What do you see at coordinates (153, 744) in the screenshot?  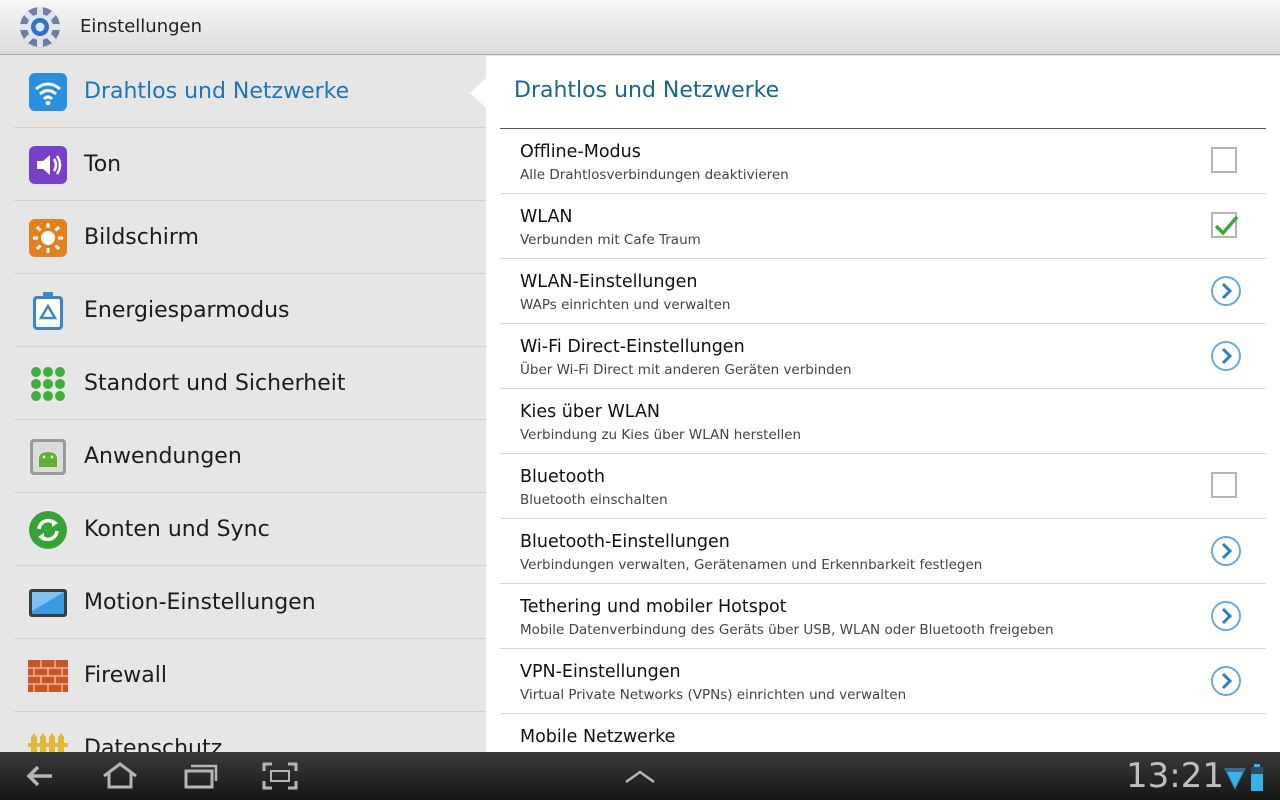 I see `sidebar-item-label: Datenschutz` at bounding box center [153, 744].